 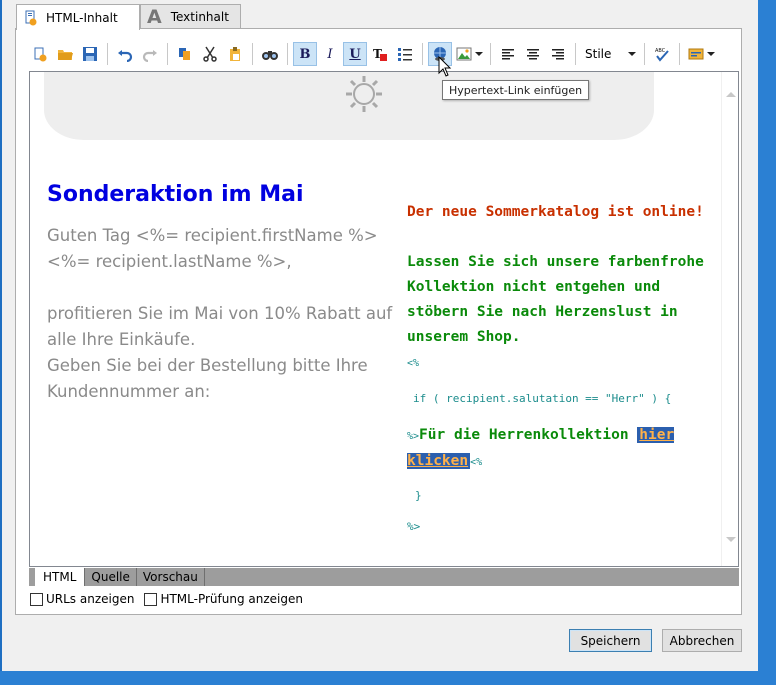 I want to click on open-folder-icon, so click(x=65, y=54).